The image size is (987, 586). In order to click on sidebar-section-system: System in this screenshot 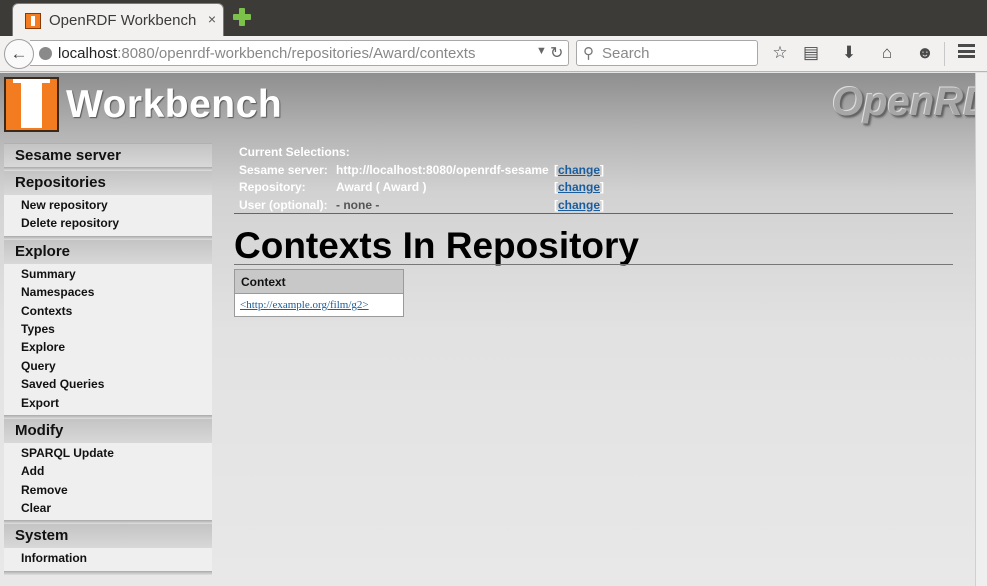, I will do `click(108, 536)`.